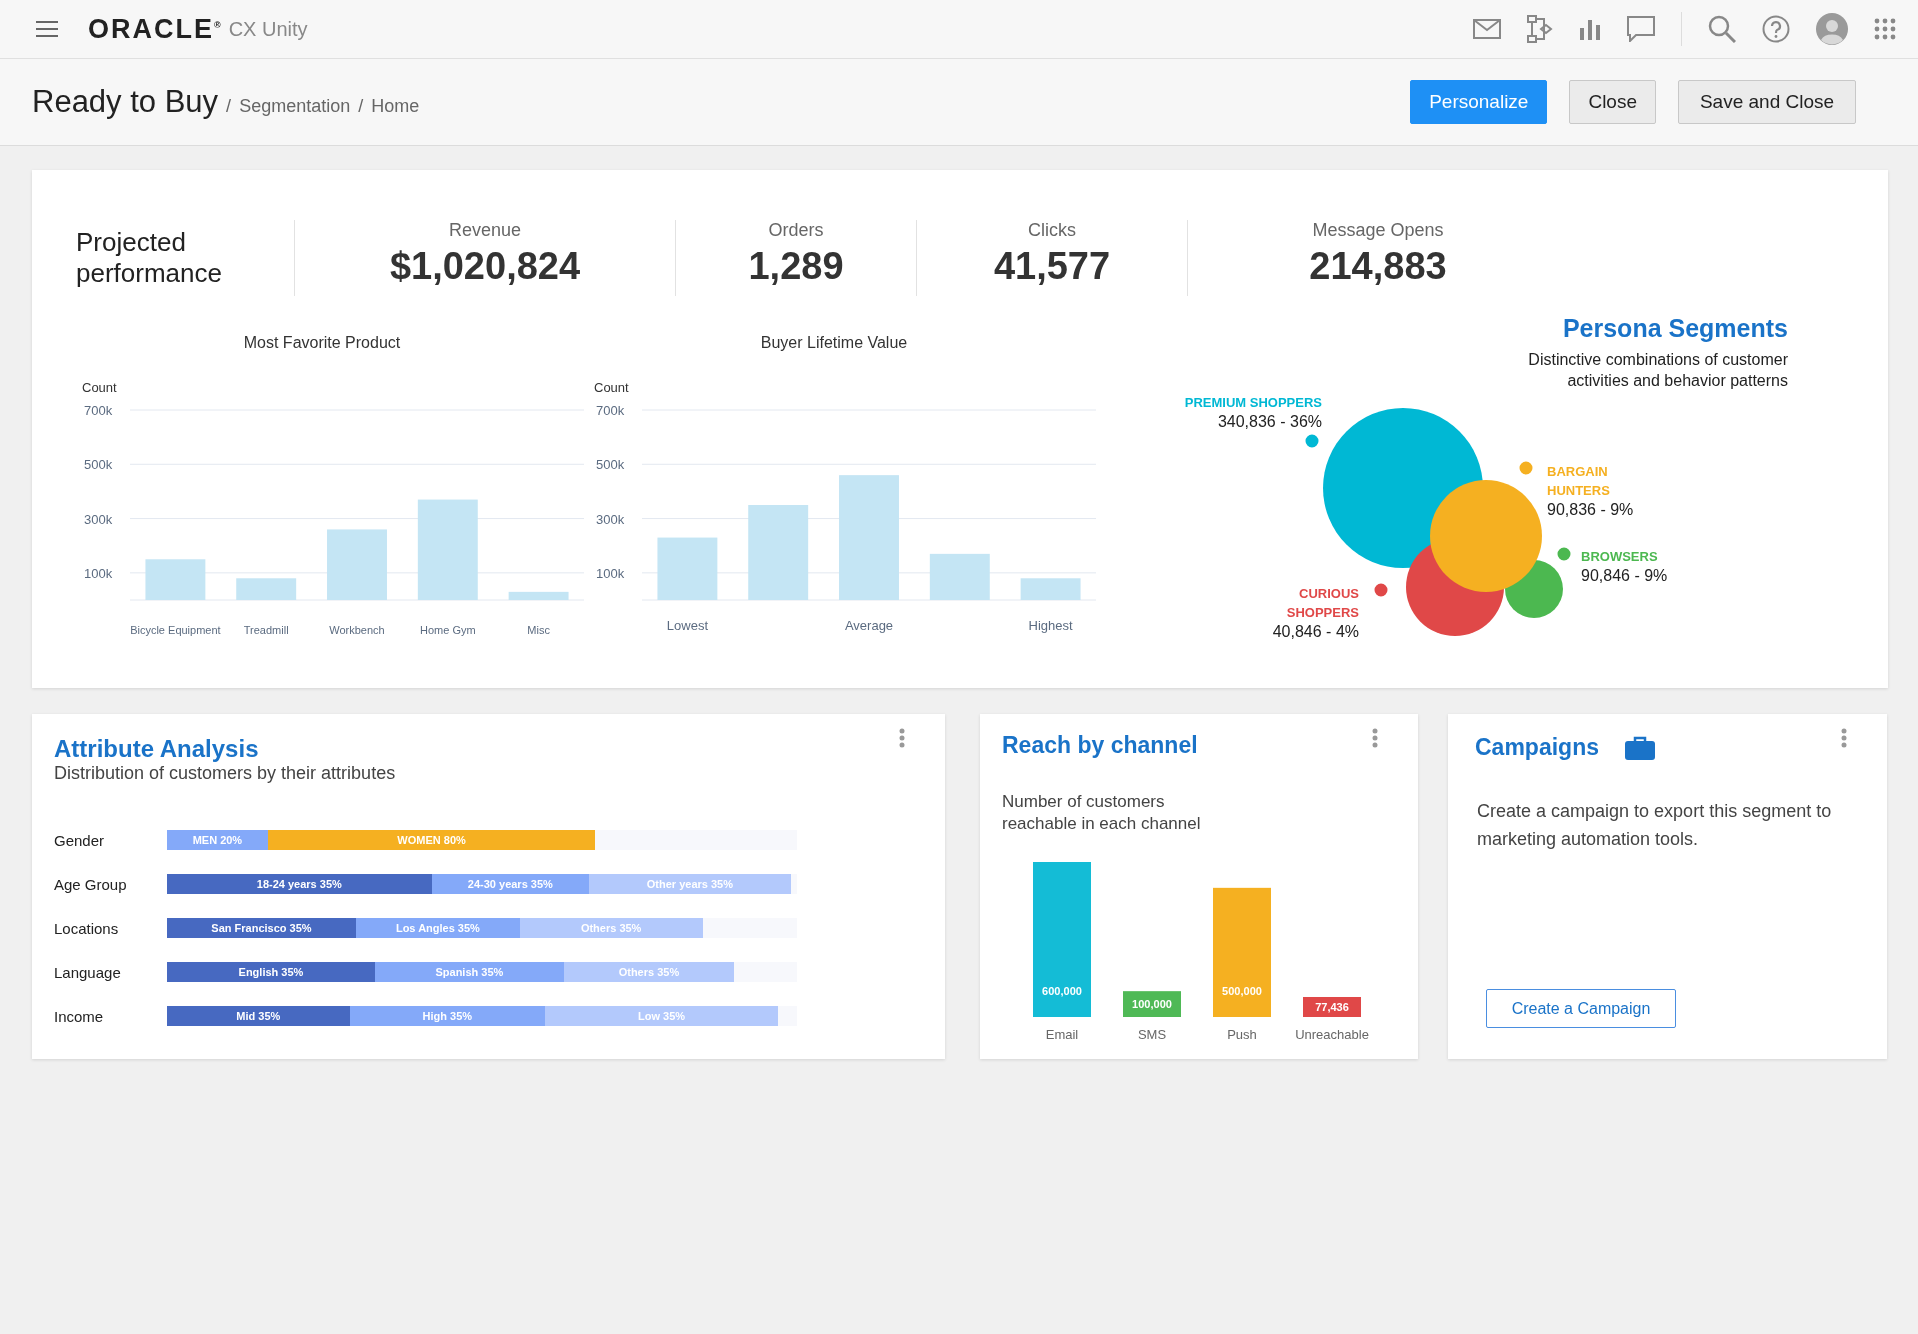  Describe the element at coordinates (1102, 813) in the screenshot. I see `card-subtitle: Number of customers reachable in each channel` at that location.